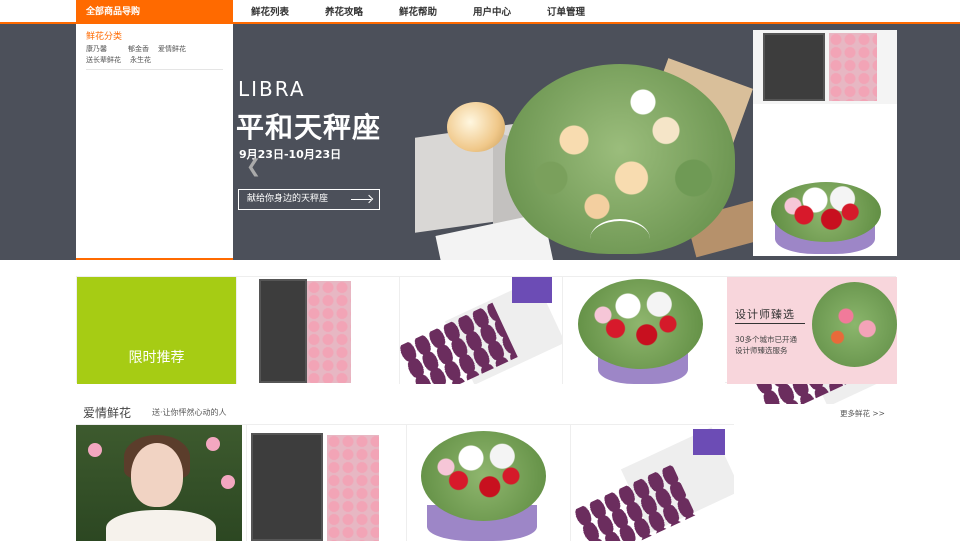 This screenshot has width=960, height=541. I want to click on banner-cta-button: 献给你身边的天秤座, so click(309, 199).